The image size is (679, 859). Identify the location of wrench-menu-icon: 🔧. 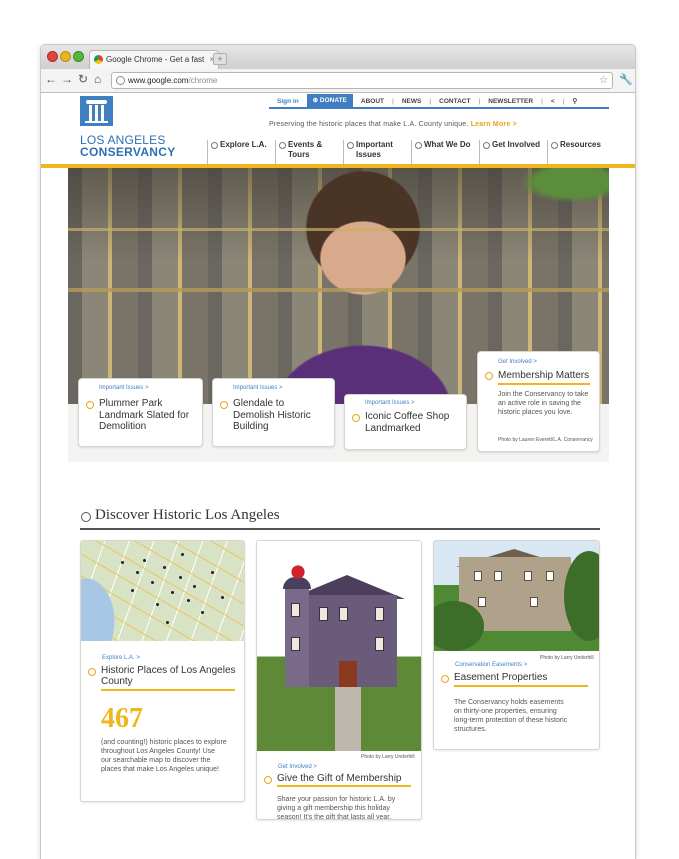
(626, 79).